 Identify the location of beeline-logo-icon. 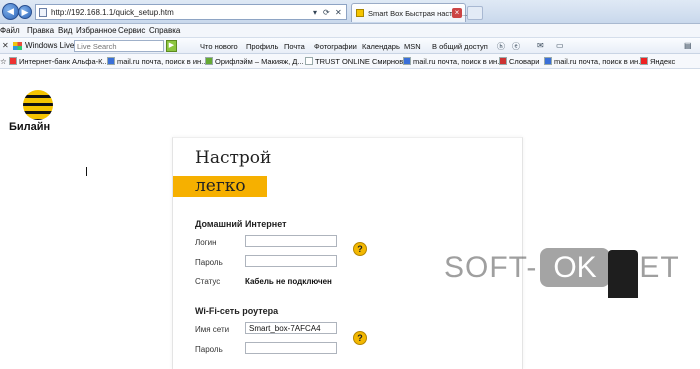
(38, 105).